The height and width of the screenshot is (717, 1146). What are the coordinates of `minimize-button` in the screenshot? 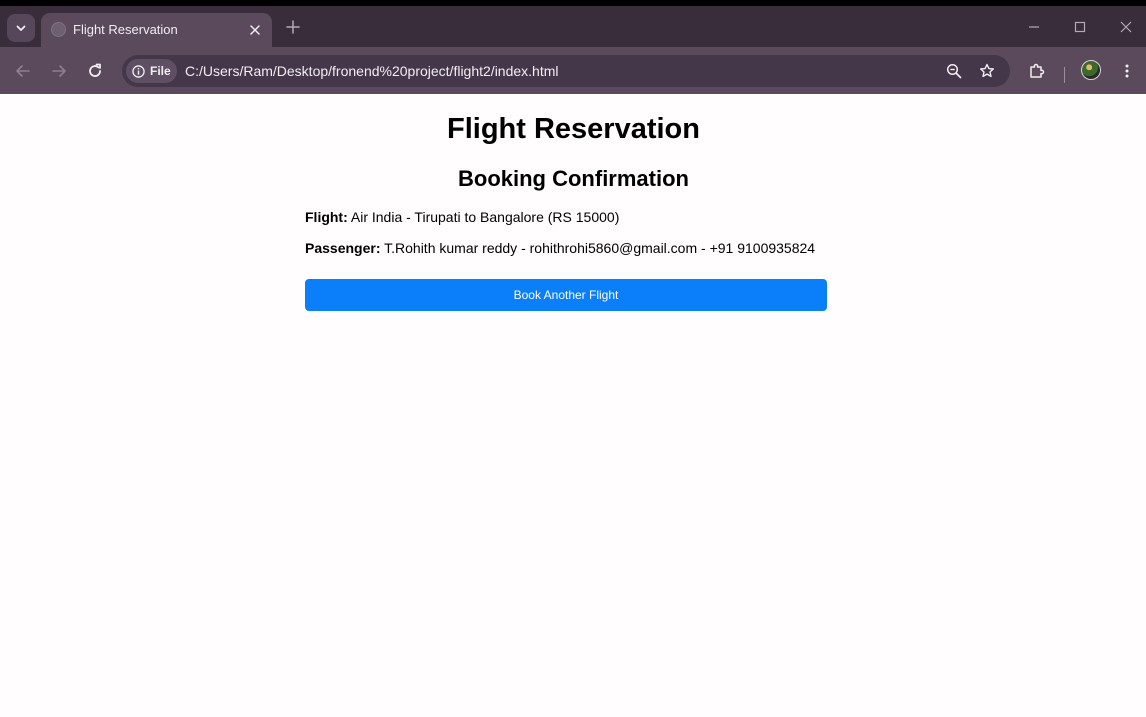 It's located at (1034, 27).